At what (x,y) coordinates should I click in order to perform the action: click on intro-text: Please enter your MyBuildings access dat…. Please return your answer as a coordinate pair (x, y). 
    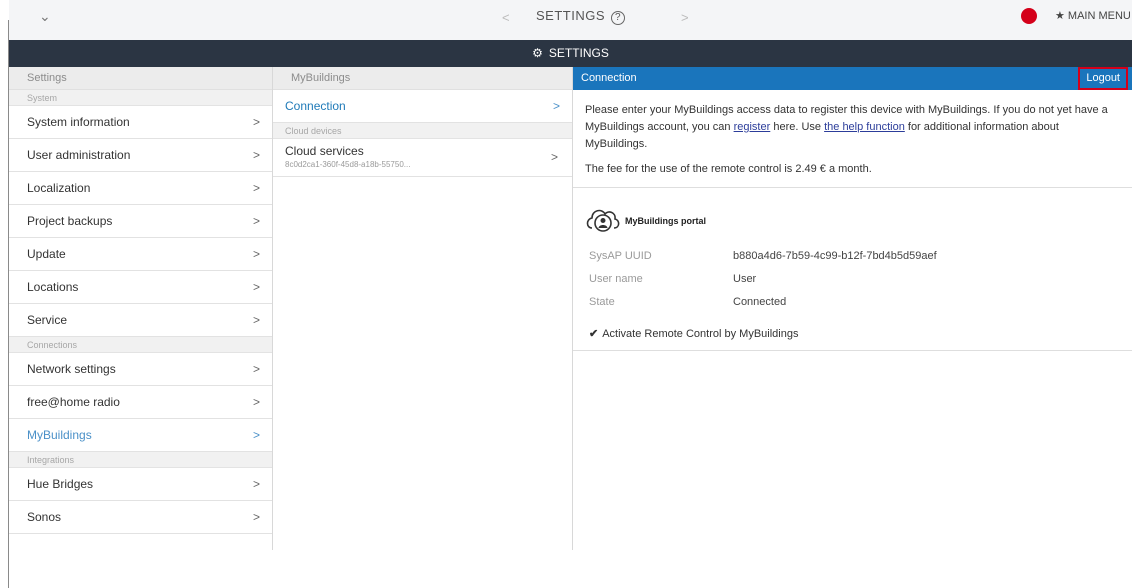
    Looking at the image, I should click on (852, 121).